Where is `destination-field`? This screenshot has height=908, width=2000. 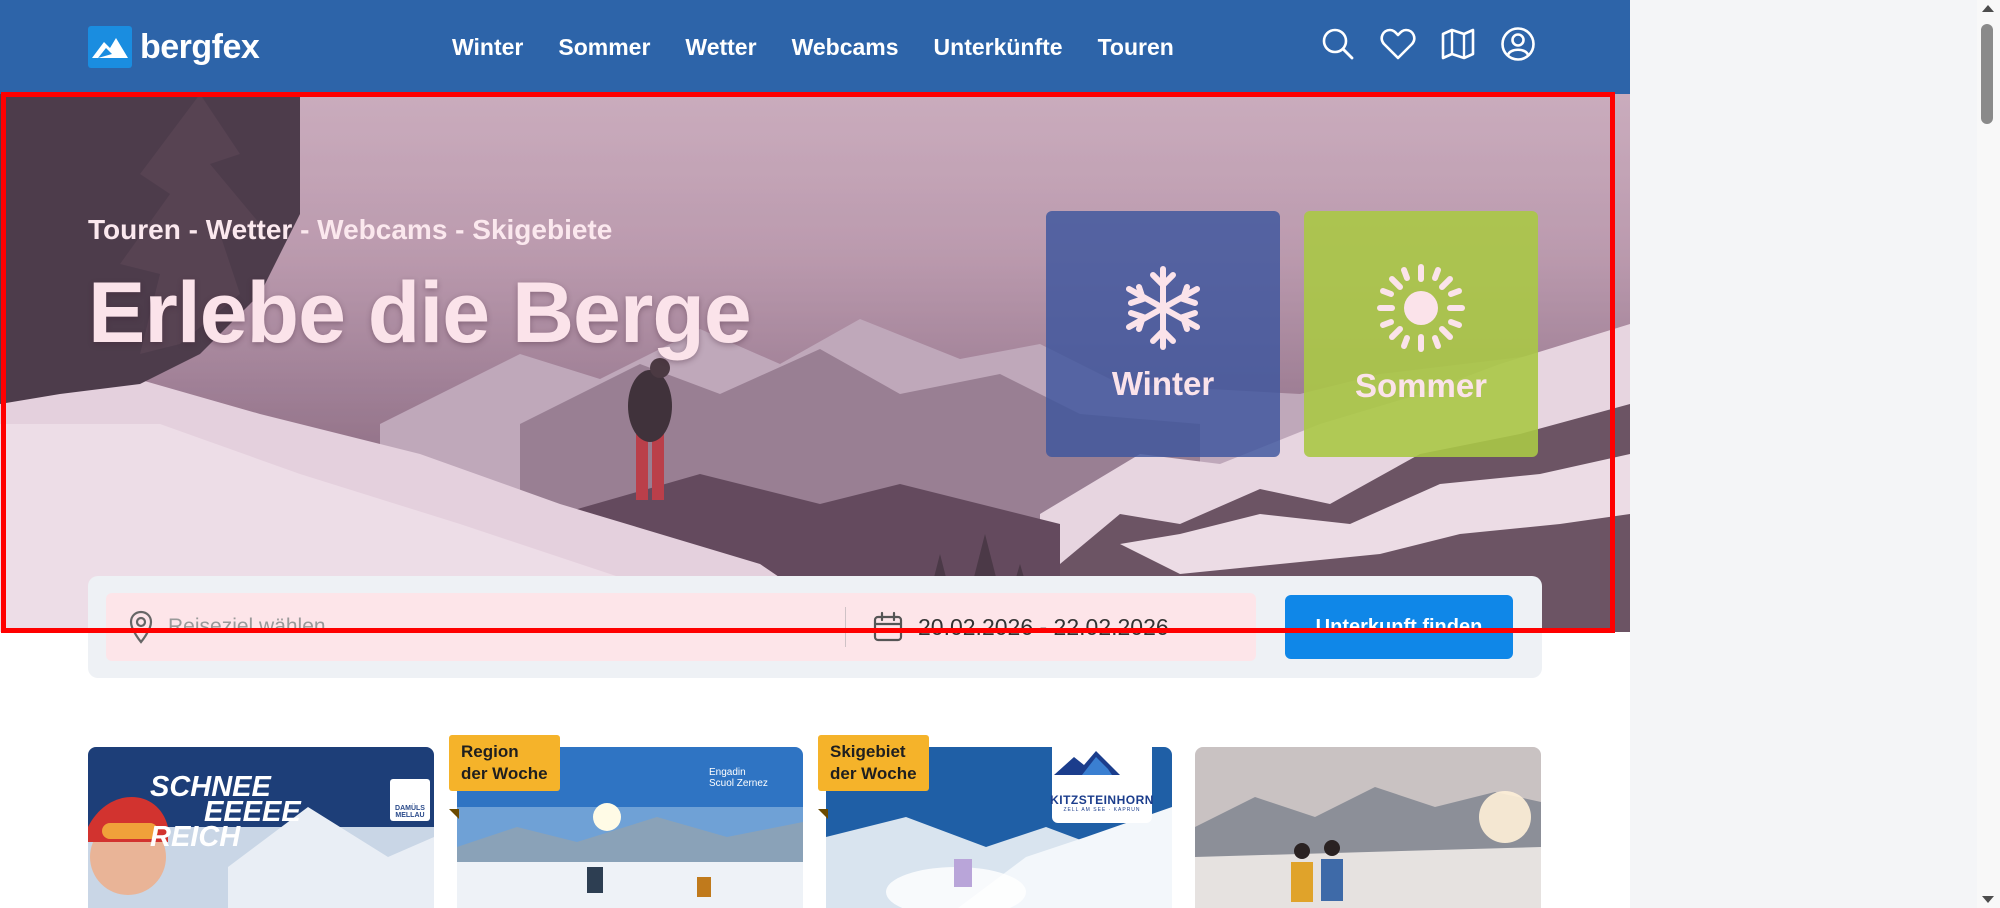 destination-field is located at coordinates (408, 627).